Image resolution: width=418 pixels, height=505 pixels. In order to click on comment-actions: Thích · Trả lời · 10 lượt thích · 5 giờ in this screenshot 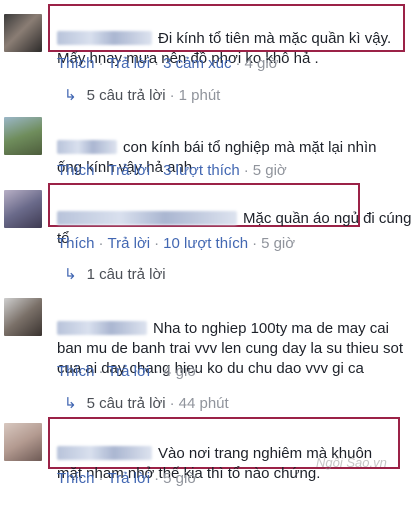, I will do `click(176, 243)`.